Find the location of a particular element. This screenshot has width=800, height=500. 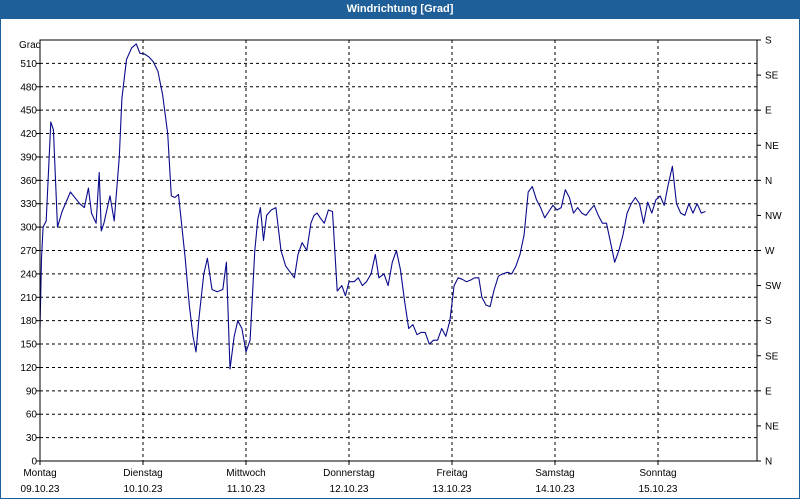

y-tick-label: 420 is located at coordinates (28, 134).